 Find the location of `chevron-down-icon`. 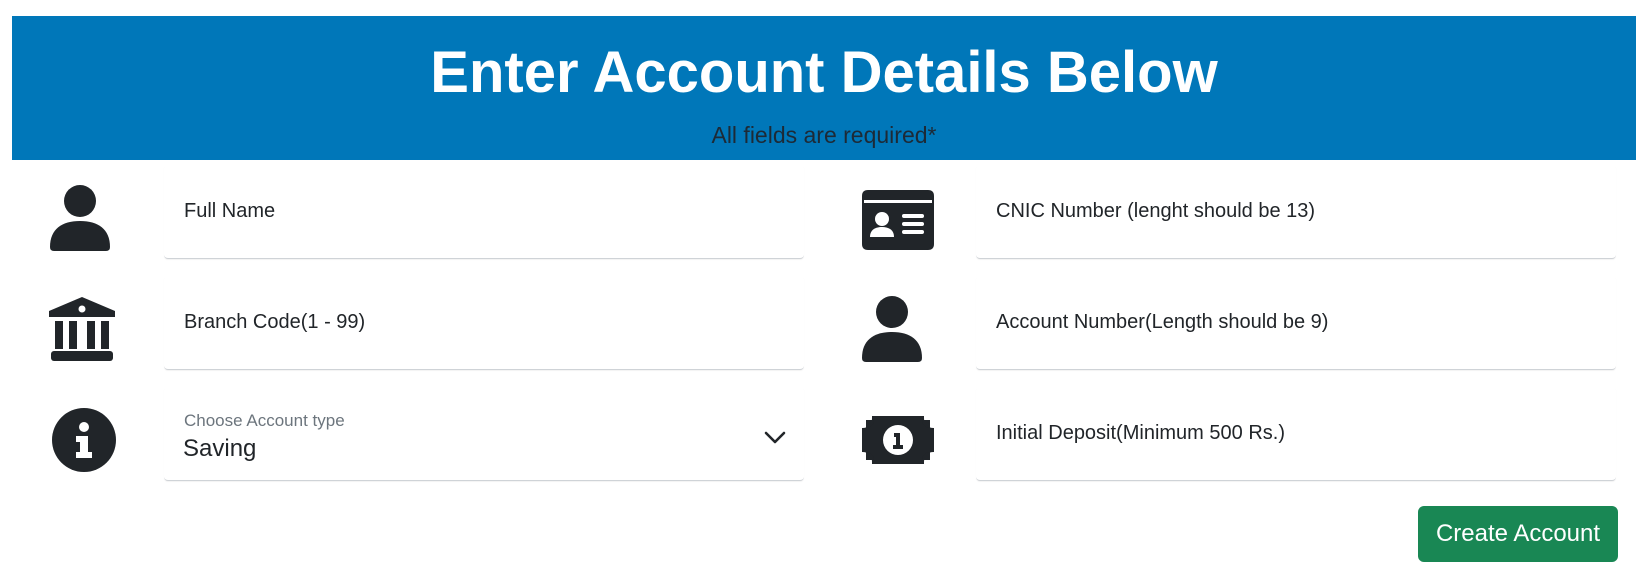

chevron-down-icon is located at coordinates (775, 438).